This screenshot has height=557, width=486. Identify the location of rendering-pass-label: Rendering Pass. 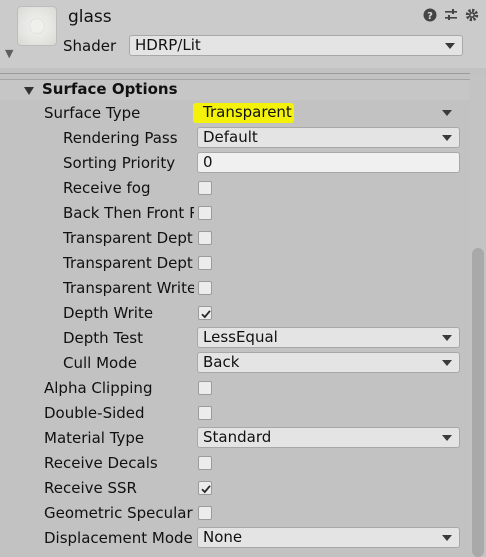
(120, 138).